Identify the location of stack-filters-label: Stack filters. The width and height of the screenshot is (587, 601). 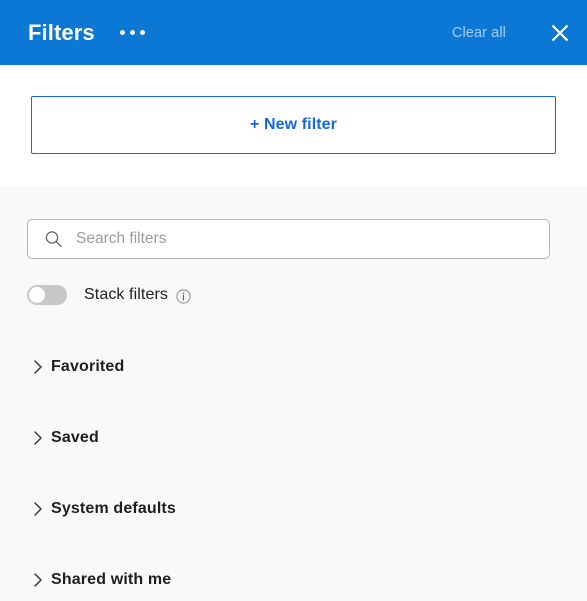
(126, 294).